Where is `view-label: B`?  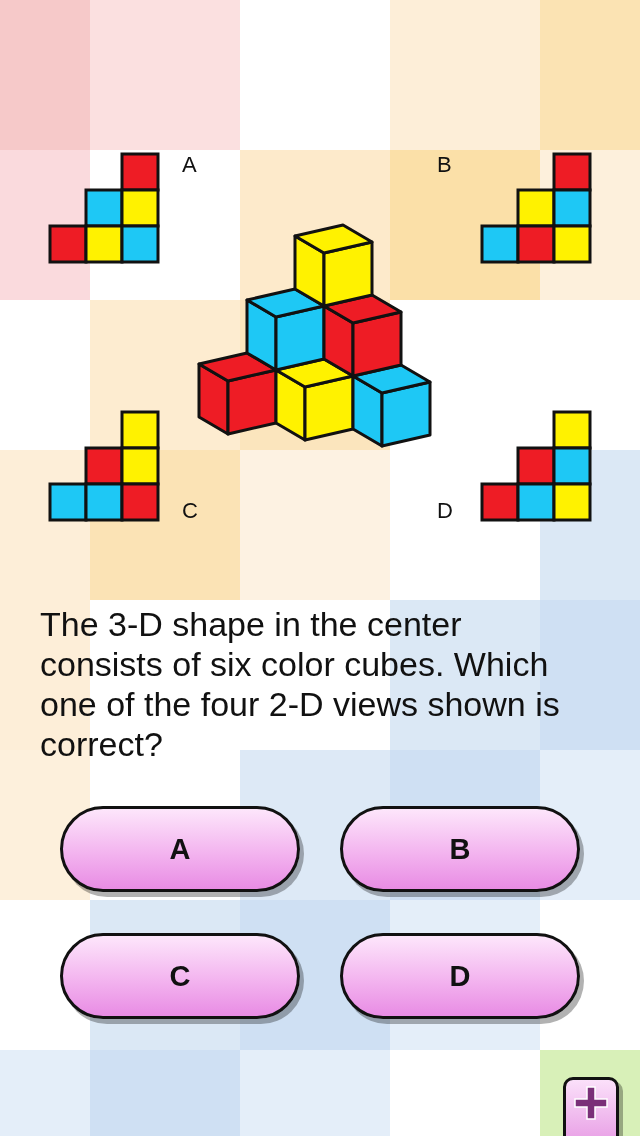 view-label: B is located at coordinates (444, 165).